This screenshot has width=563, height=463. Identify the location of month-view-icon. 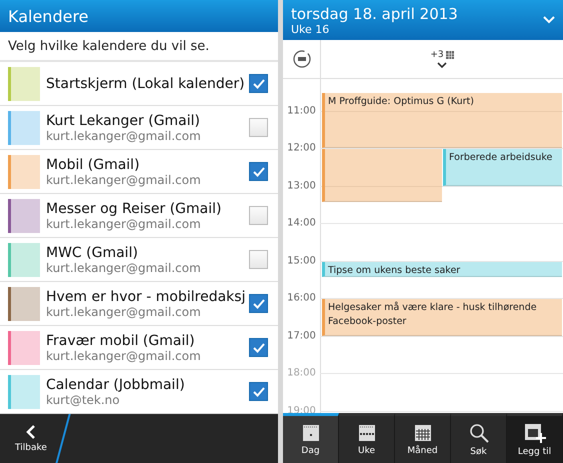
(423, 433).